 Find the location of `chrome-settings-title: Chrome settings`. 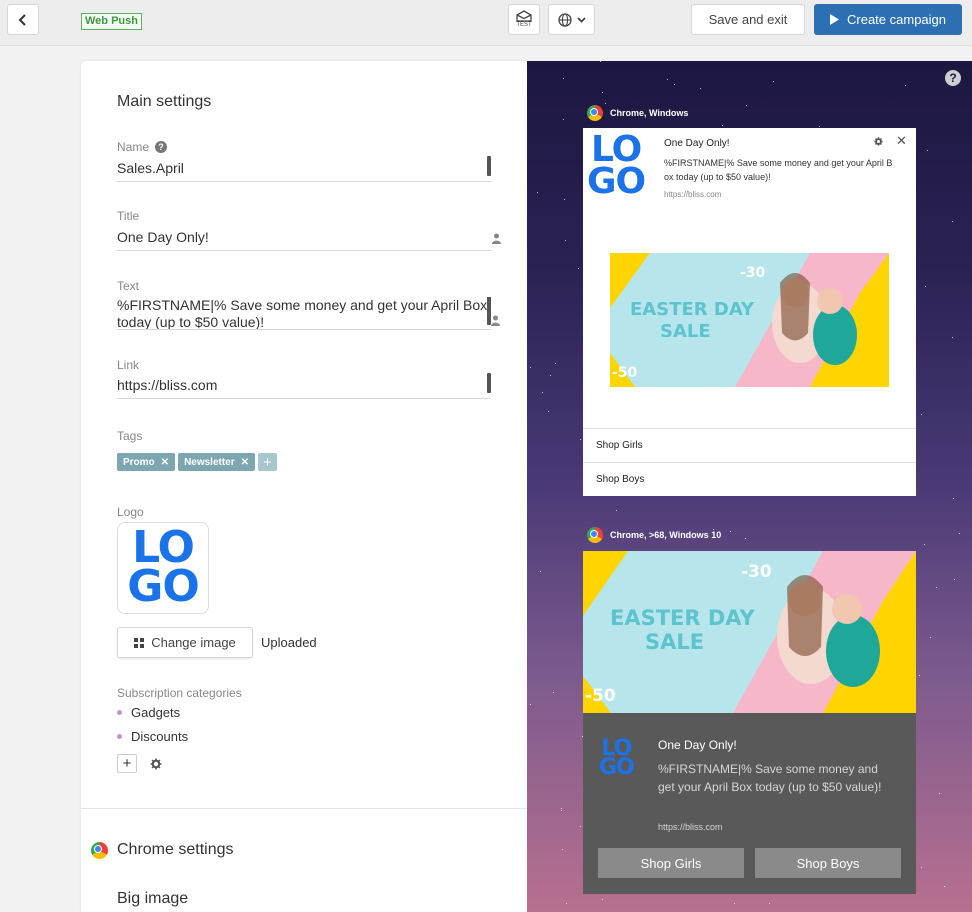

chrome-settings-title: Chrome settings is located at coordinates (175, 849).